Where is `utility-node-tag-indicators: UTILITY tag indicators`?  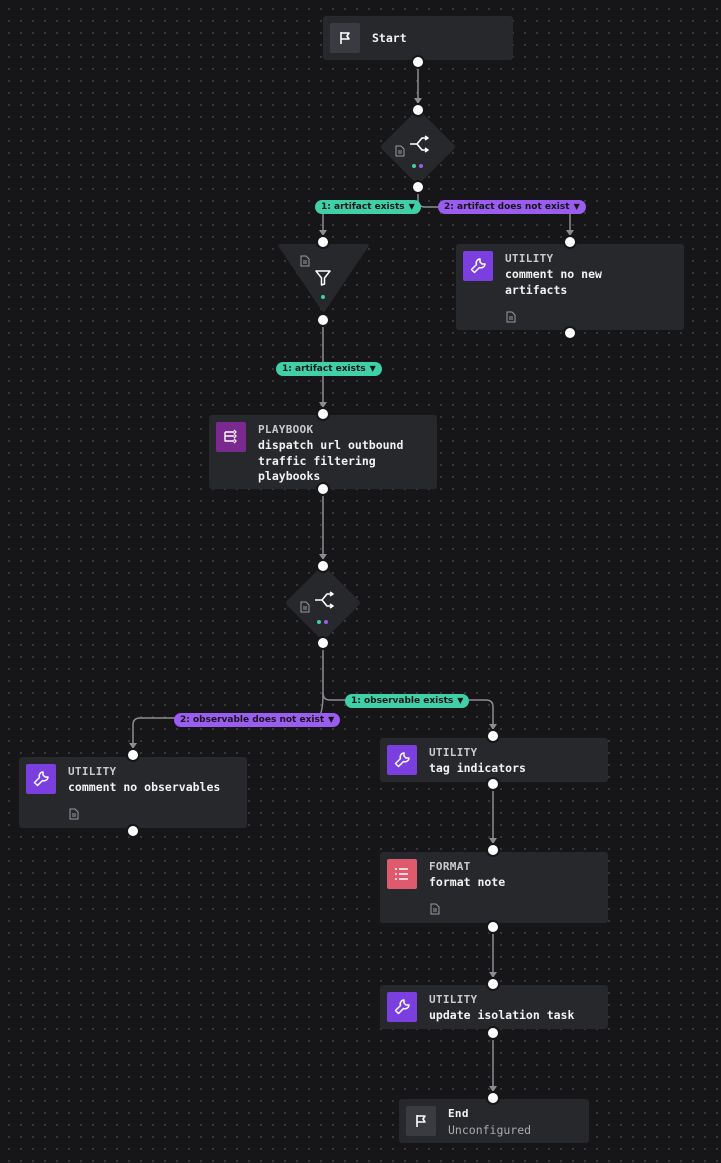 utility-node-tag-indicators: UTILITY tag indicators is located at coordinates (494, 760).